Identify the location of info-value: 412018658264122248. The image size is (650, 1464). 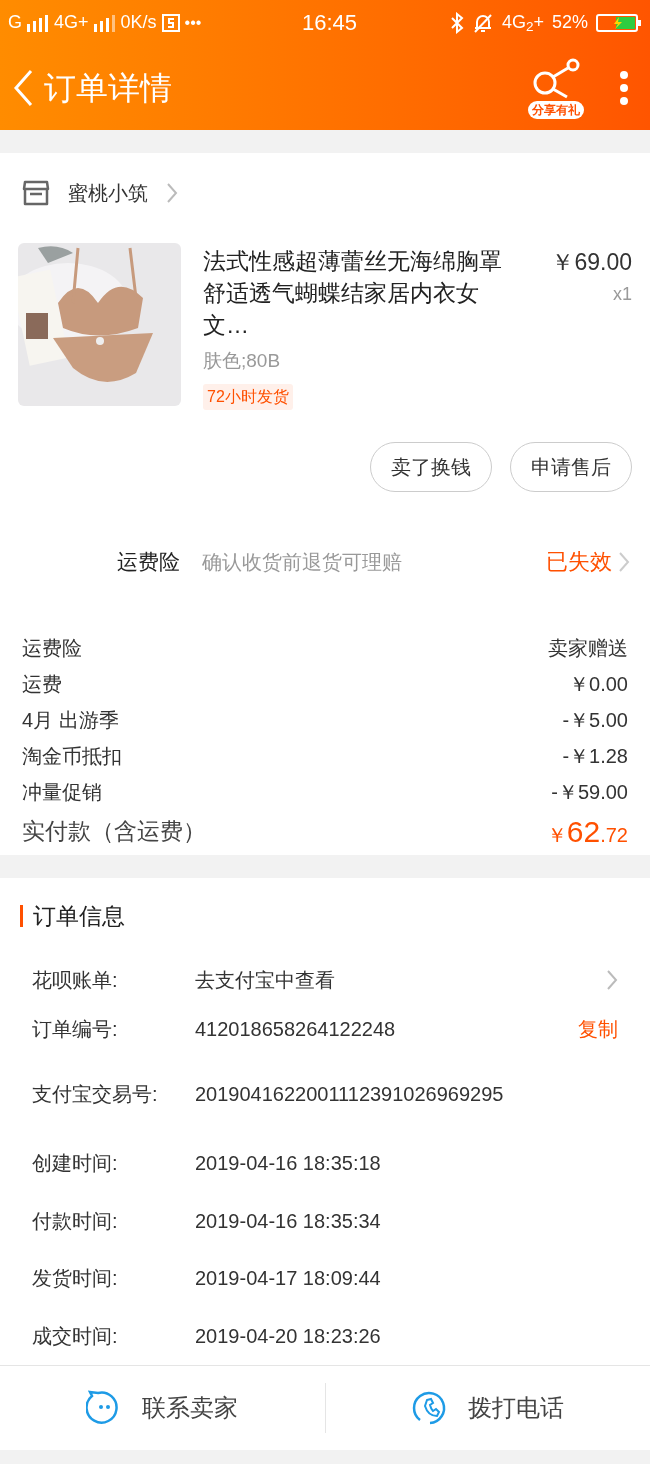
(296, 1030).